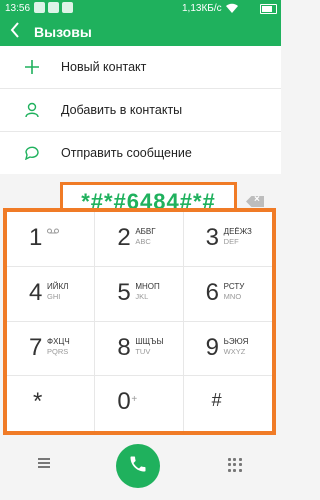  Describe the element at coordinates (237, 231) in the screenshot. I see `key-letters-ru: ДЕЁЖЗ` at that location.